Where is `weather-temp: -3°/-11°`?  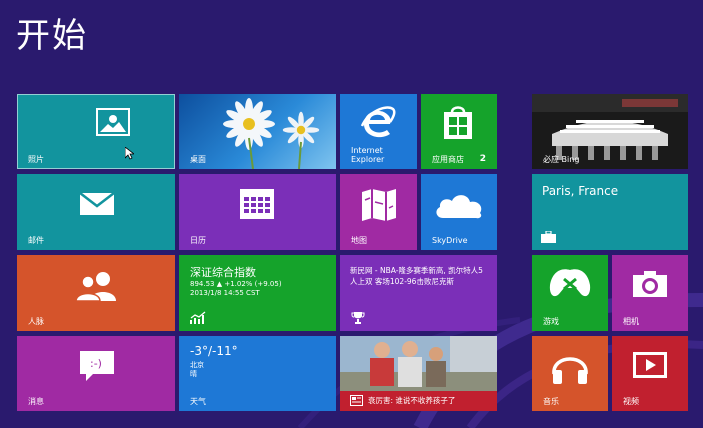
weather-temp: -3°/-11° is located at coordinates (214, 351).